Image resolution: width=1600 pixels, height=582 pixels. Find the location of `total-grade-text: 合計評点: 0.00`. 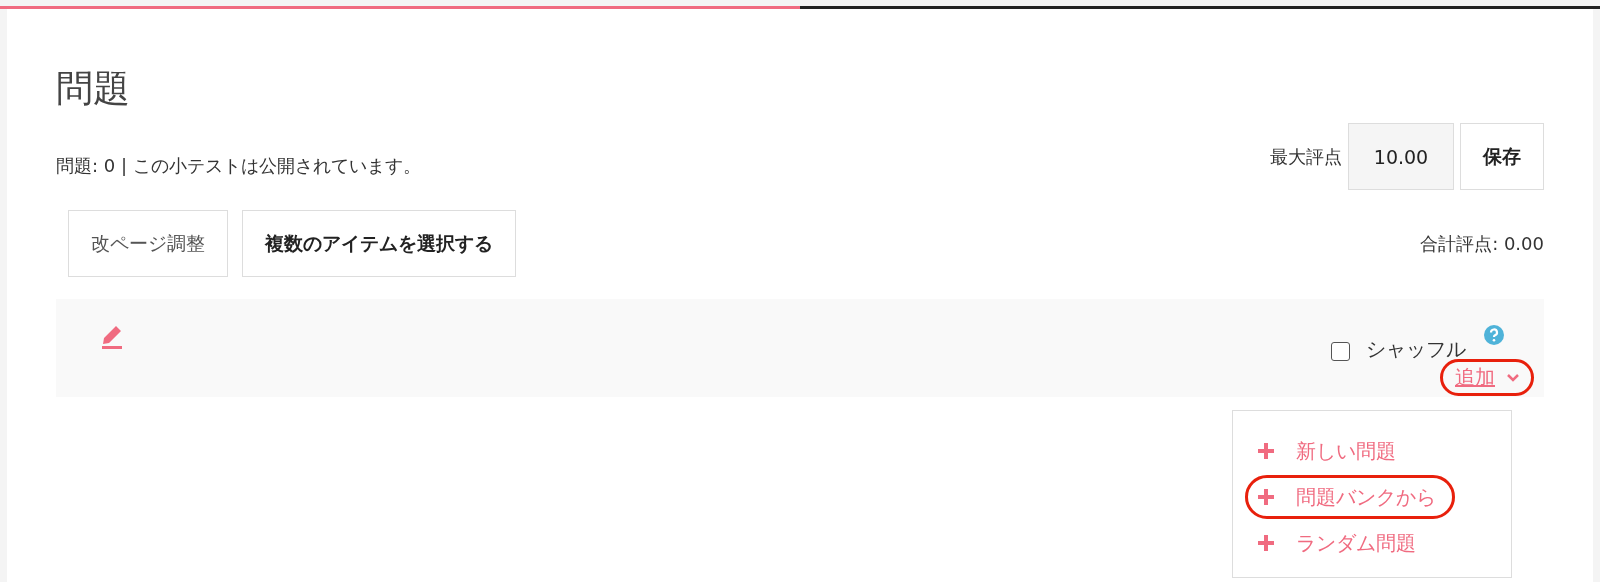

total-grade-text: 合計評点: 0.00 is located at coordinates (1482, 243).